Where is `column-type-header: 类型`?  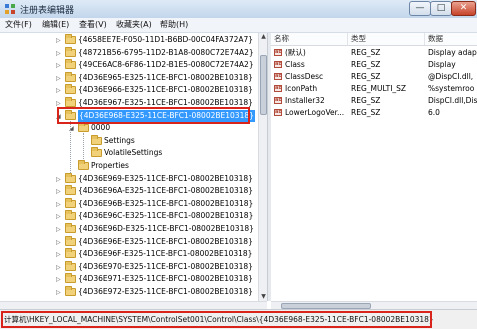
column-type-header: 类型 is located at coordinates (386, 39).